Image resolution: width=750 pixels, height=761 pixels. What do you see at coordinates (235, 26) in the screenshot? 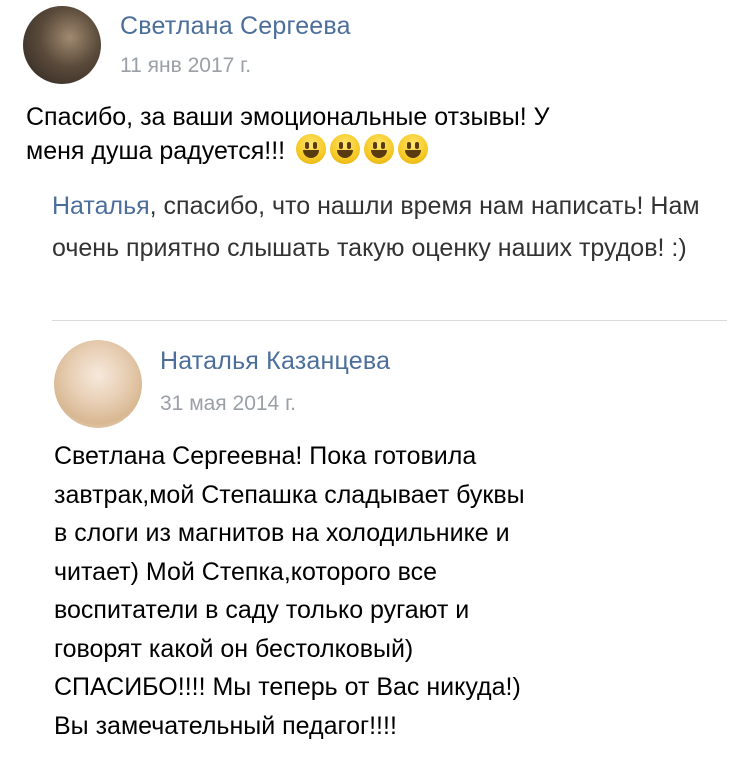
I see `author-name: Светлана Сергеева` at bounding box center [235, 26].